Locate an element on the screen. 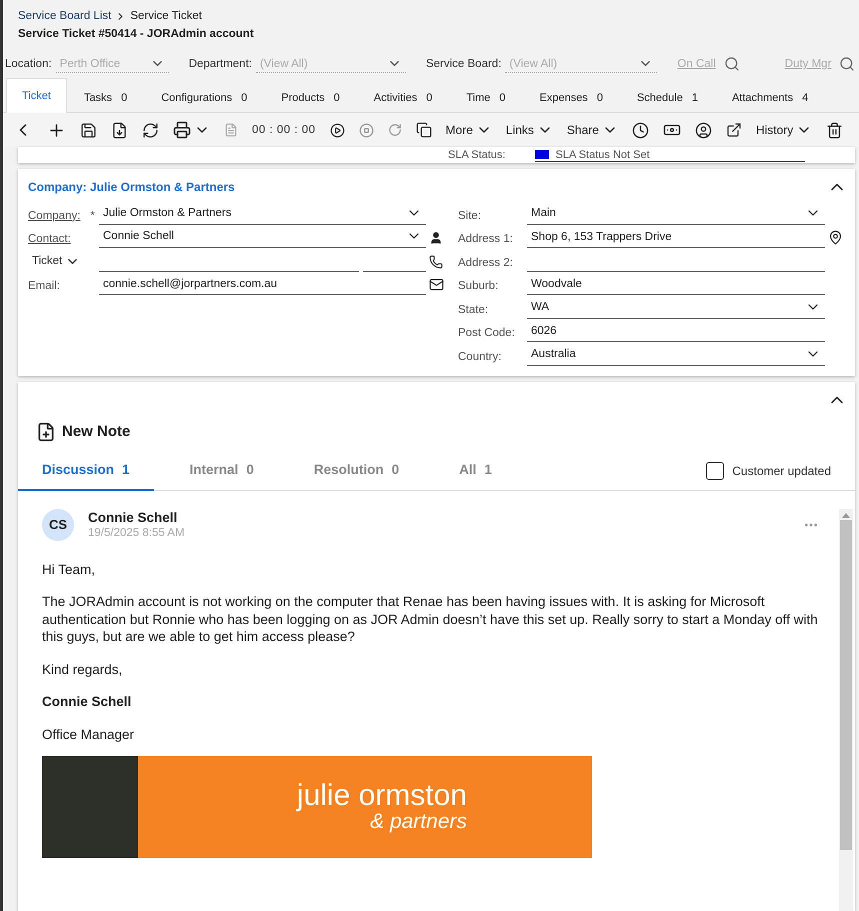 This screenshot has width=859, height=911. phone-type-select: Ticket is located at coordinates (63, 263).